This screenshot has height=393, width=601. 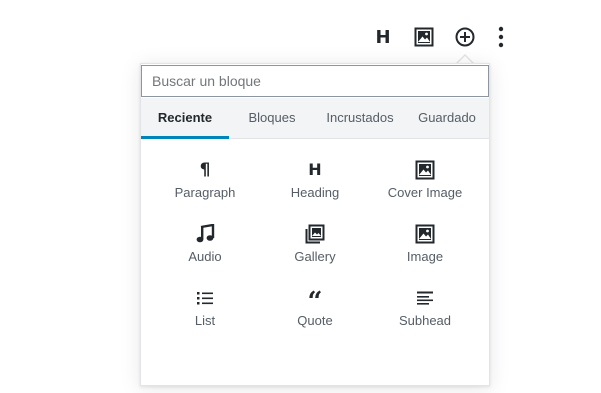 I want to click on block-label: Paragraph, so click(x=205, y=192).